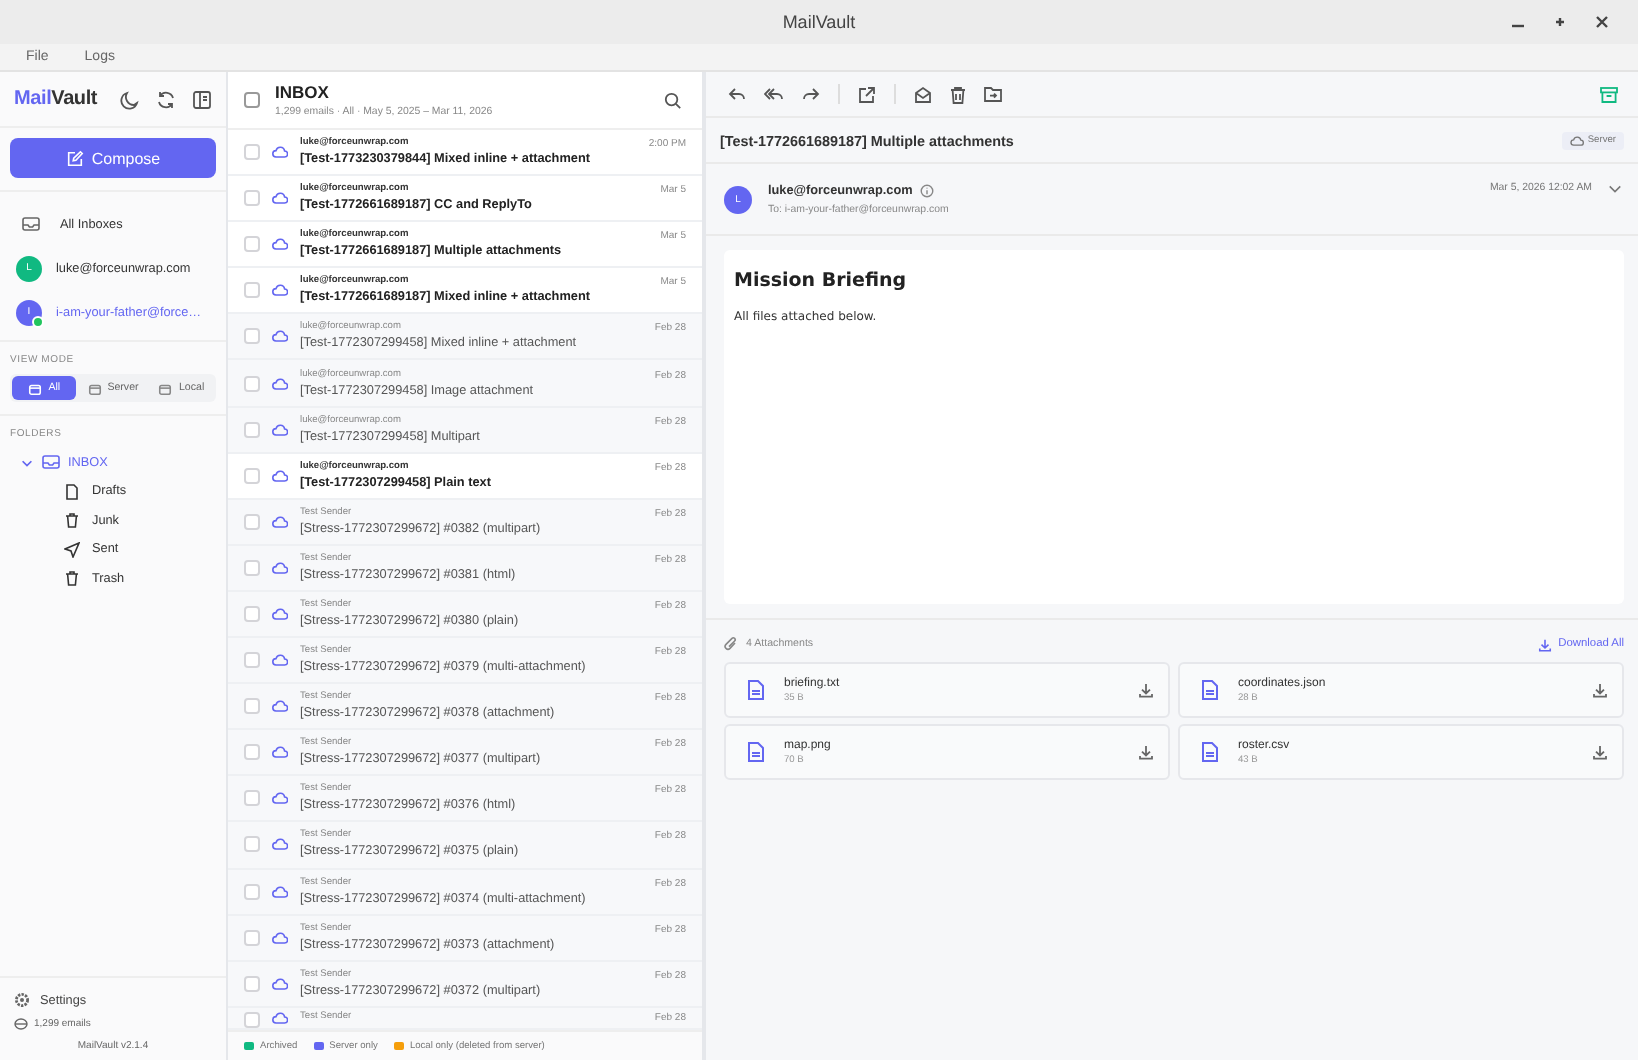  I want to click on panel-icon, so click(202, 99).